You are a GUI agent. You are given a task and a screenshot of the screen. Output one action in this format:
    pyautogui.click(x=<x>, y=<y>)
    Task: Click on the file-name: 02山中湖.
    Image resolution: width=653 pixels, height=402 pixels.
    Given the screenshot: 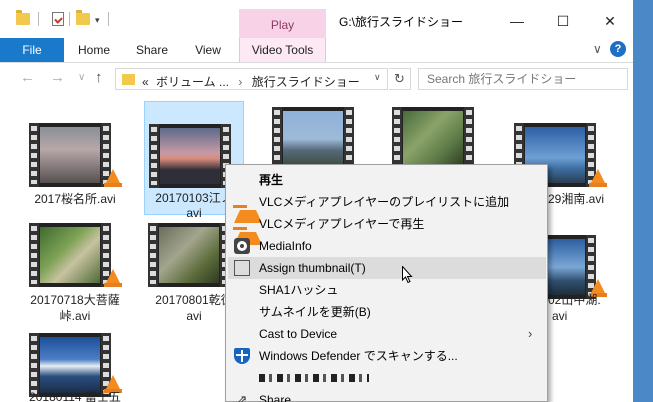 What is the action you would take?
    pyautogui.click(x=574, y=300)
    